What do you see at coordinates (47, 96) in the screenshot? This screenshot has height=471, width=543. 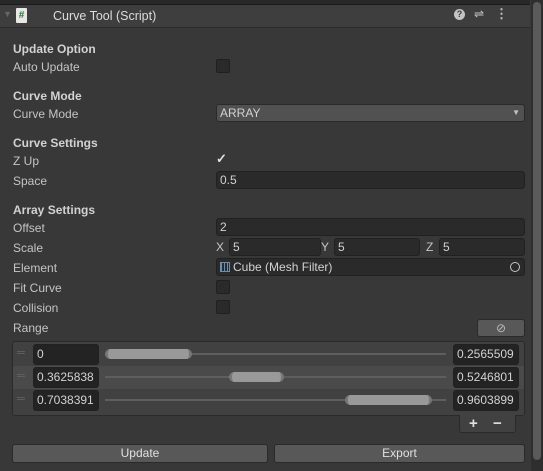 I see `curve-mode-header: Curve Mode` at bounding box center [47, 96].